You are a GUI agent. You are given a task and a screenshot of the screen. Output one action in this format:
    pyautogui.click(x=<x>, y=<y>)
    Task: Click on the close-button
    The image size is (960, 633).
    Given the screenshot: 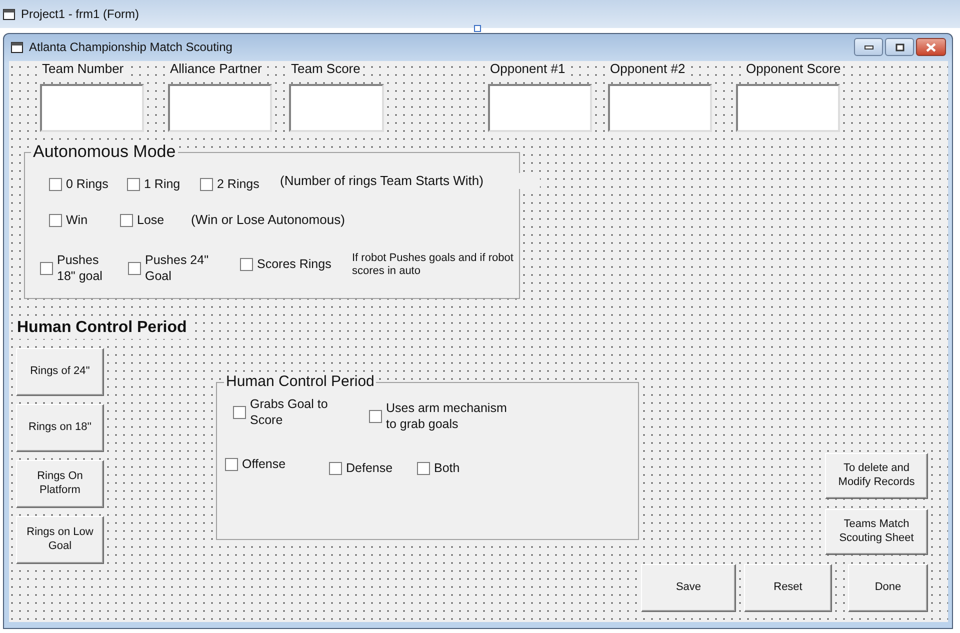 What is the action you would take?
    pyautogui.click(x=931, y=47)
    